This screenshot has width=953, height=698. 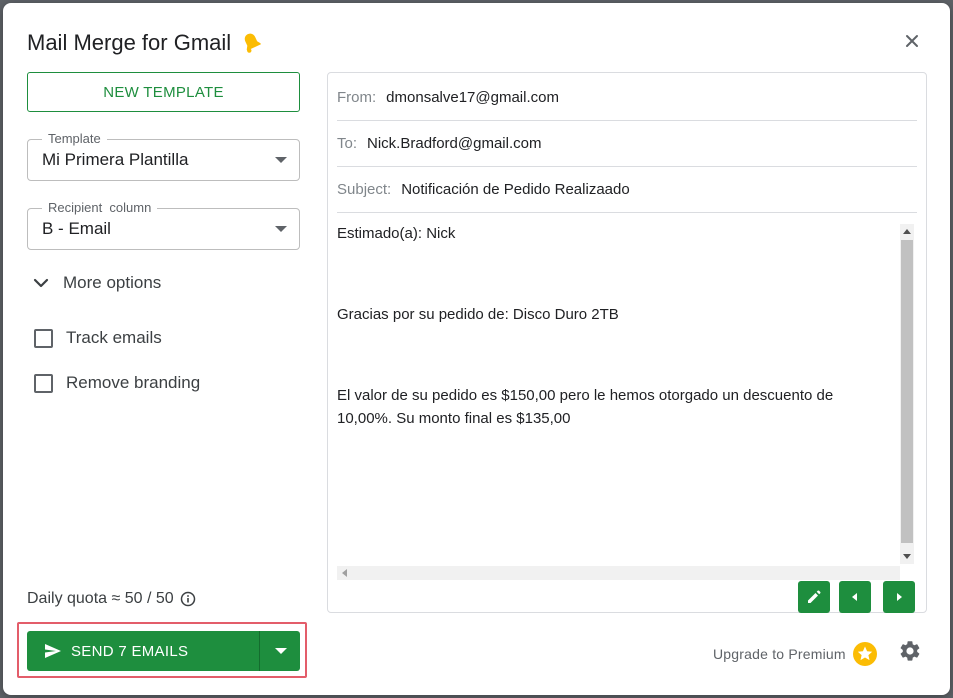 I want to click on next-recipient-button, so click(x=899, y=597).